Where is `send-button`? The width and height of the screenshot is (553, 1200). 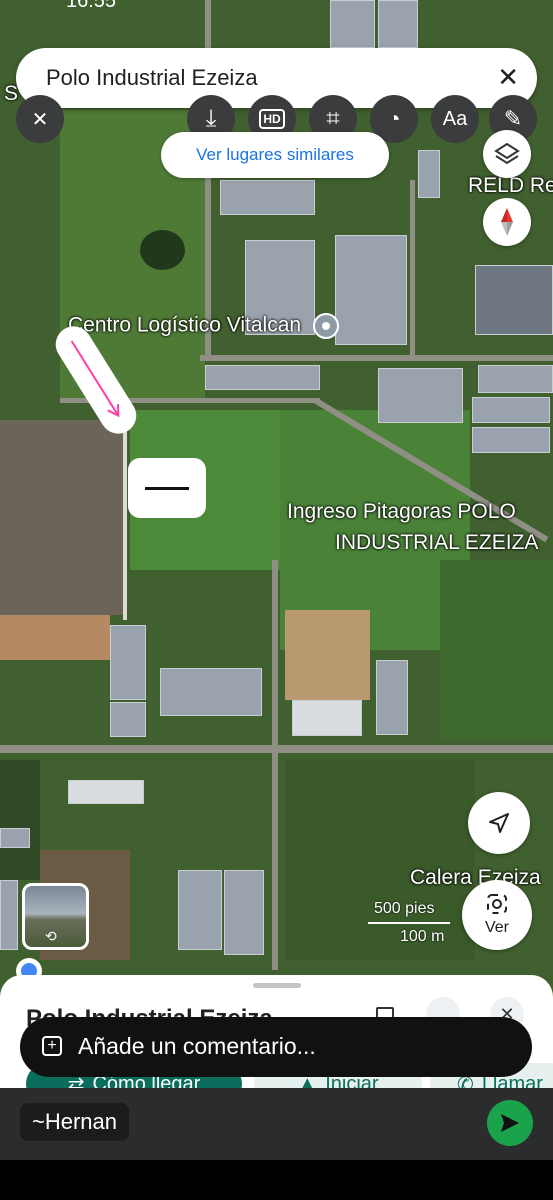
send-button is located at coordinates (510, 1123).